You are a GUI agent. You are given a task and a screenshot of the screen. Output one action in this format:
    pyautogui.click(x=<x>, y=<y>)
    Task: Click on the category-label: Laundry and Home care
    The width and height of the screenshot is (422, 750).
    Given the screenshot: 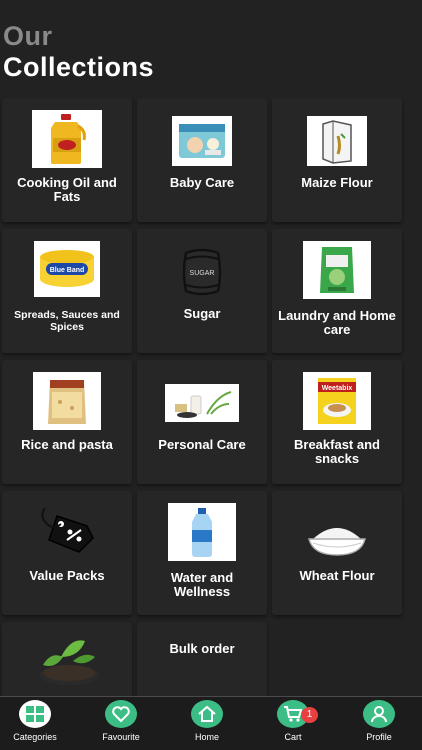 What is the action you would take?
    pyautogui.click(x=337, y=322)
    